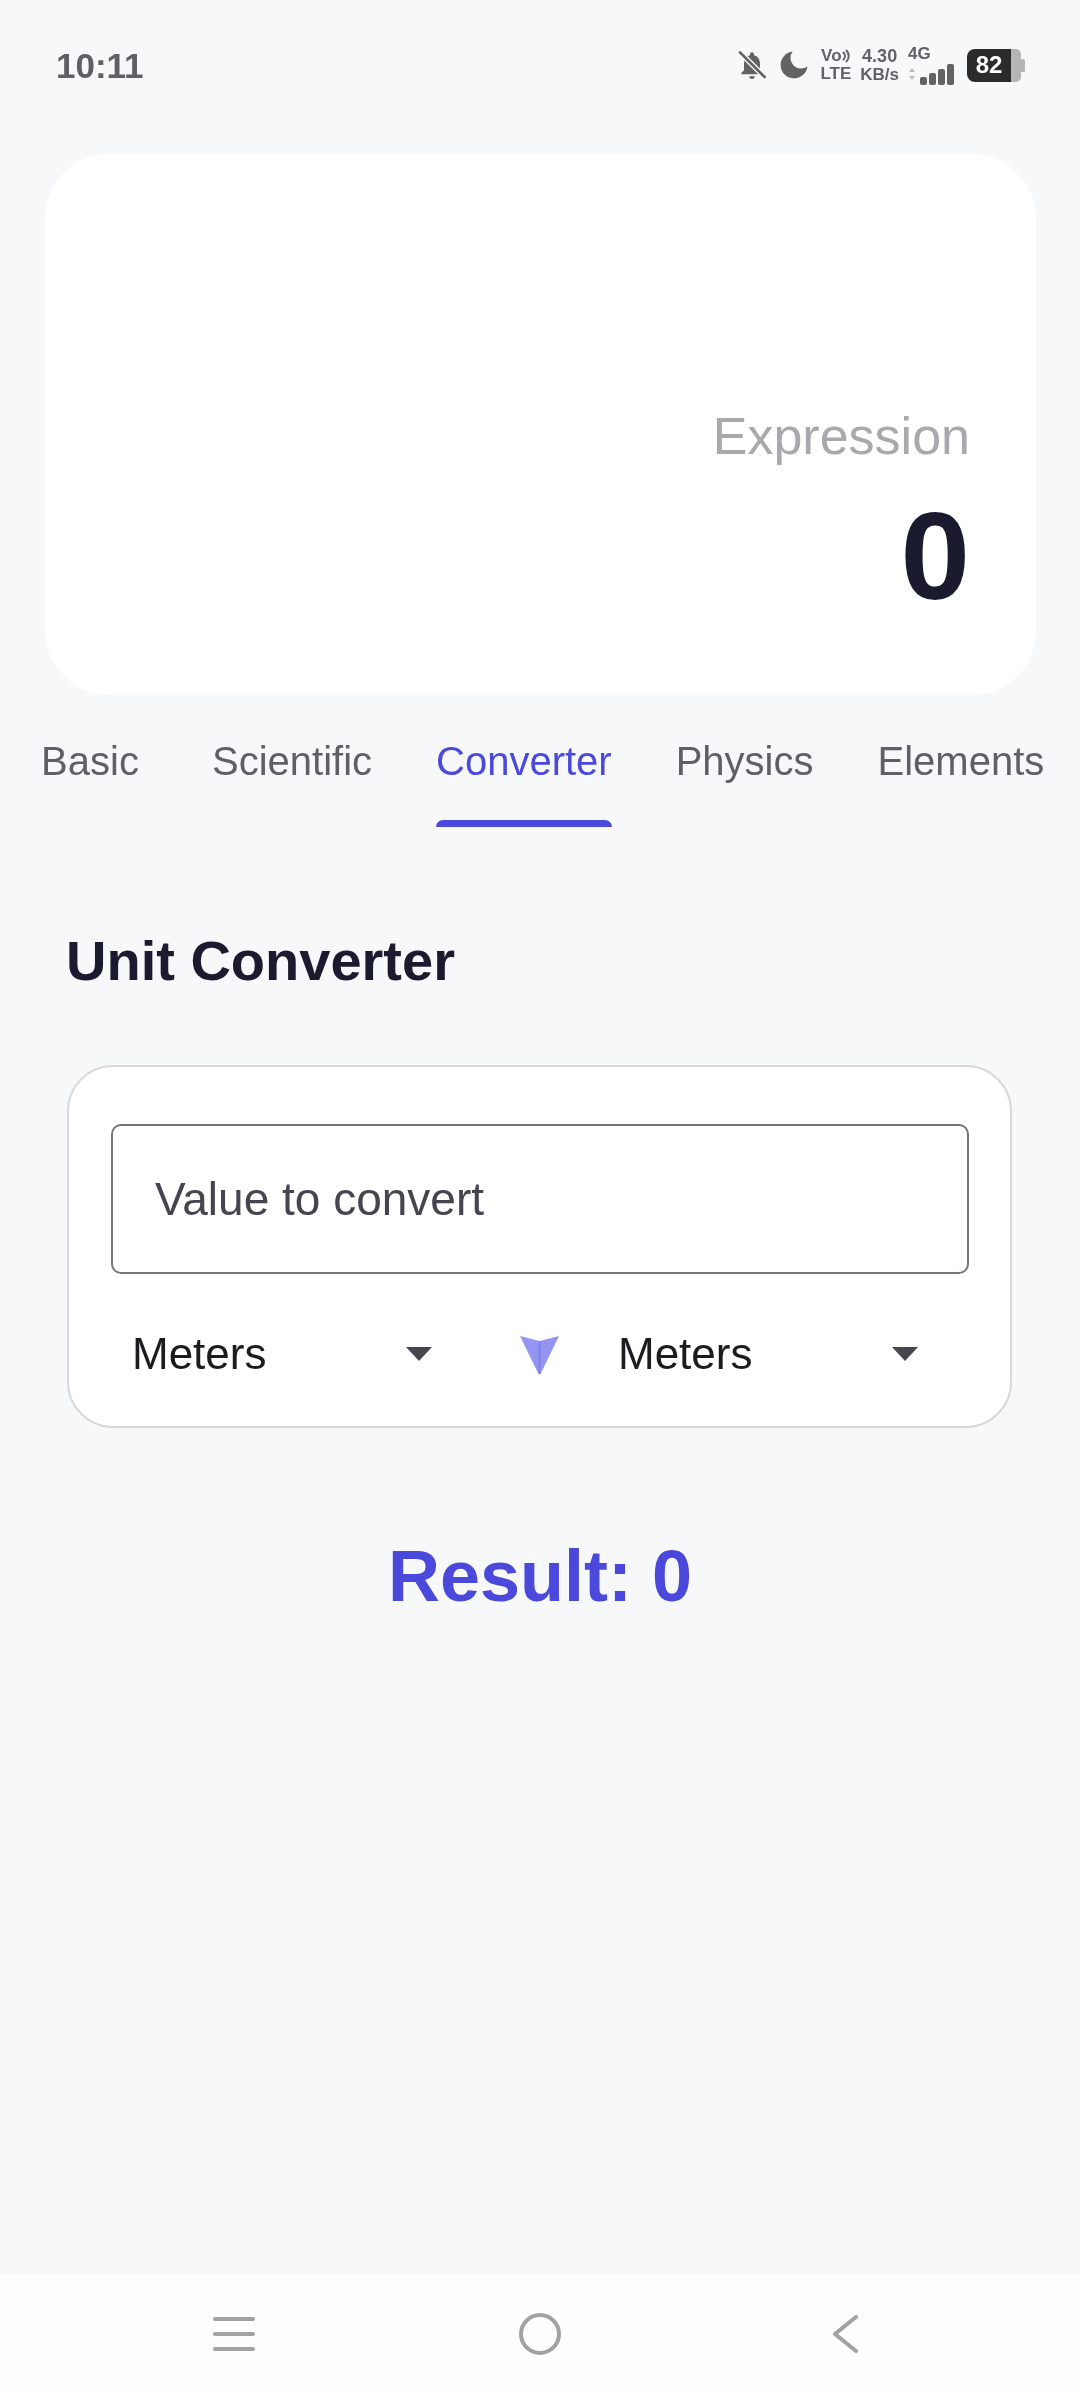  Describe the element at coordinates (100, 65) in the screenshot. I see `clock-time: 10:11` at that location.